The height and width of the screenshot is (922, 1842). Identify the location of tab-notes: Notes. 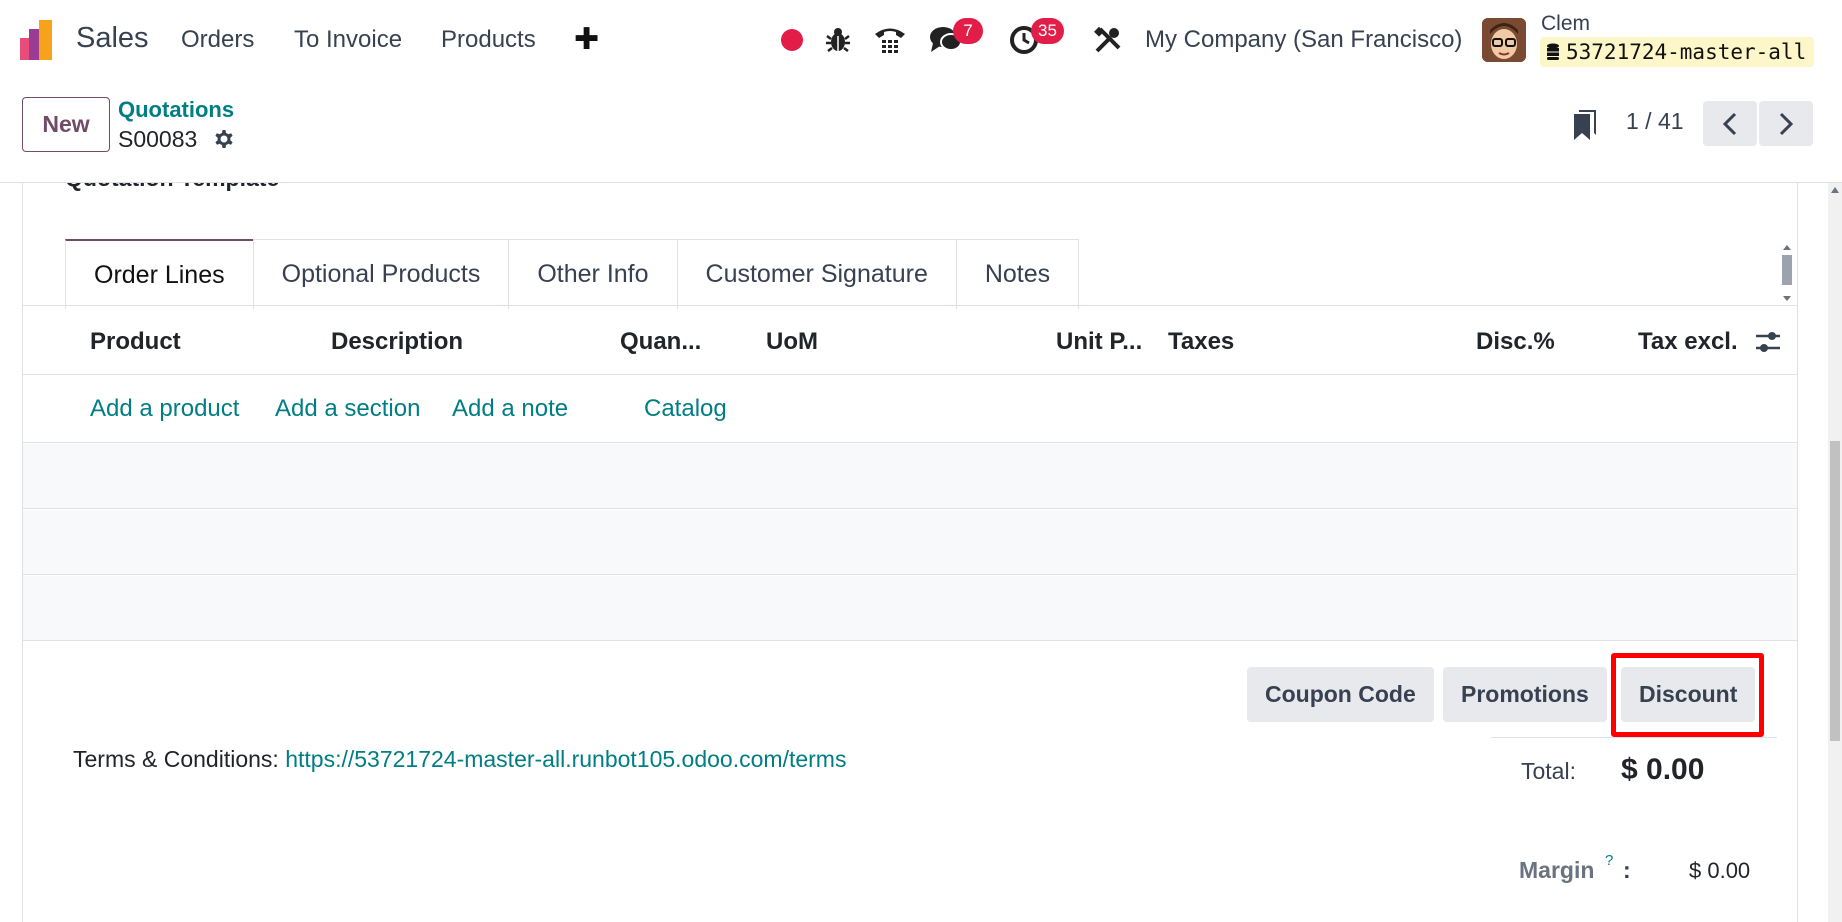
(1017, 274).